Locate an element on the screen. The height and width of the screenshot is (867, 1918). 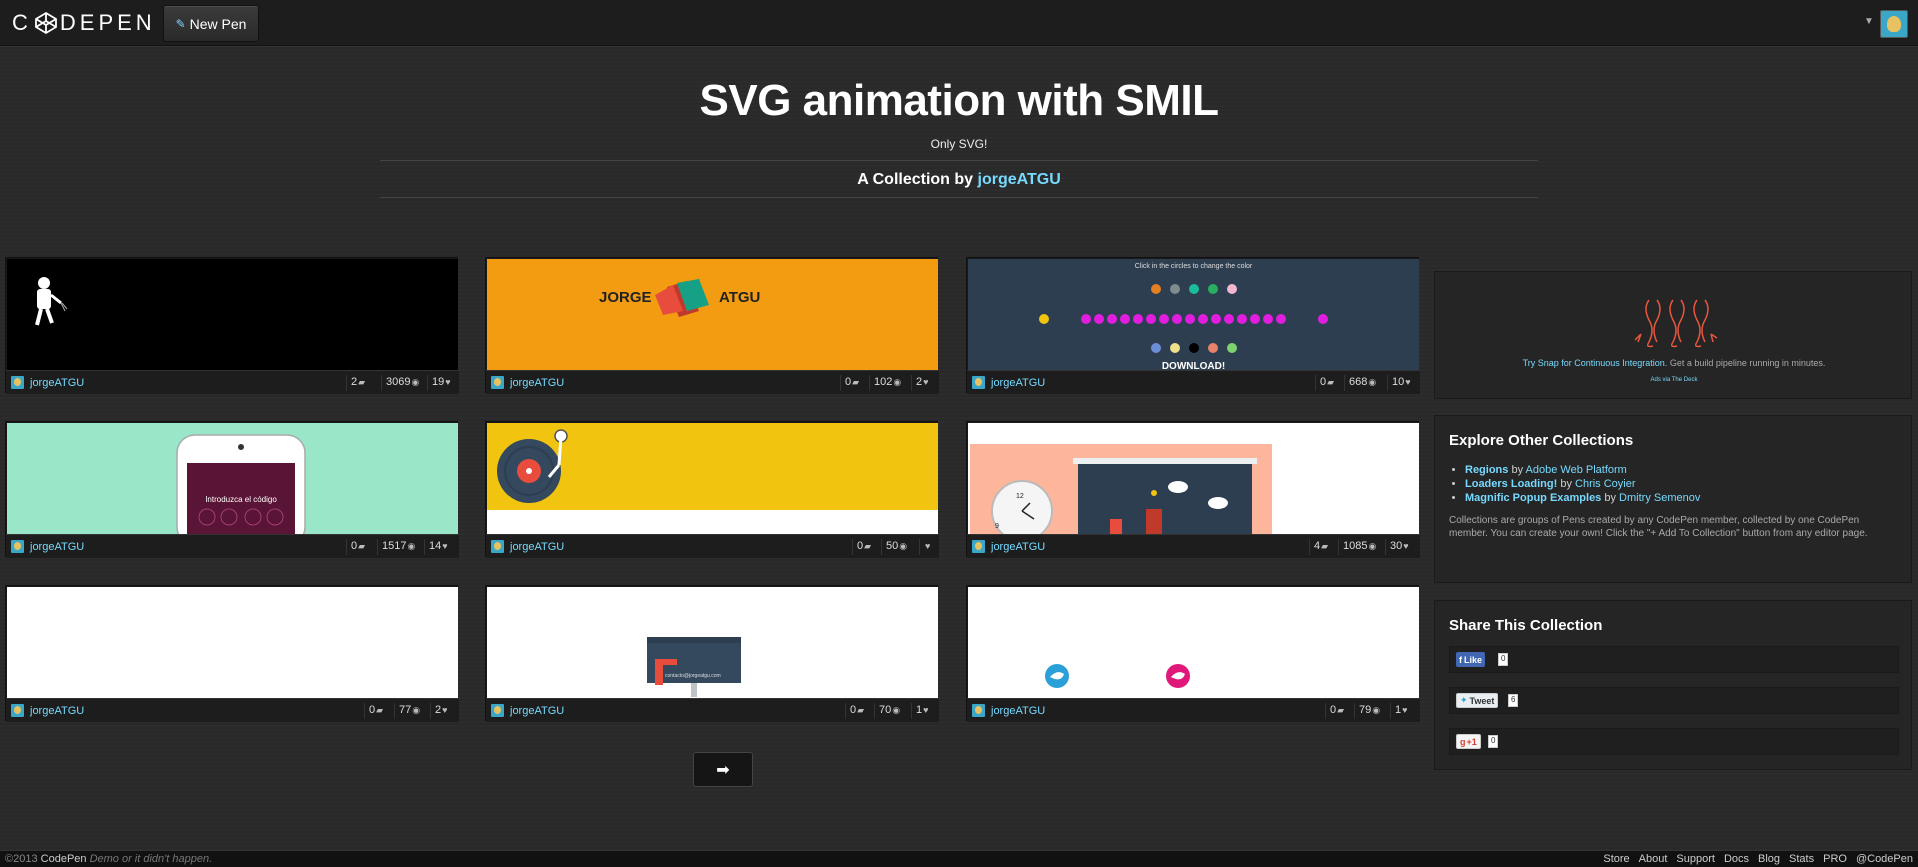
heart-count: 10♥ is located at coordinates (1401, 383).